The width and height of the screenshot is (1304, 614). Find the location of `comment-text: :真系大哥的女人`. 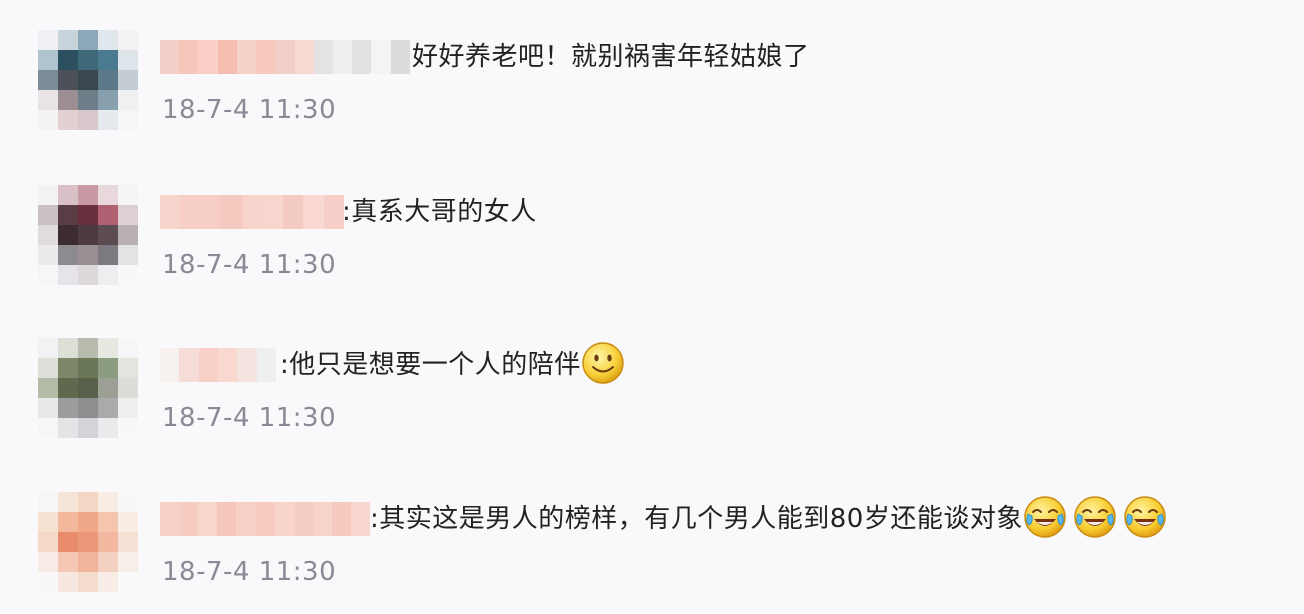

comment-text: :真系大哥的女人 is located at coordinates (439, 212).